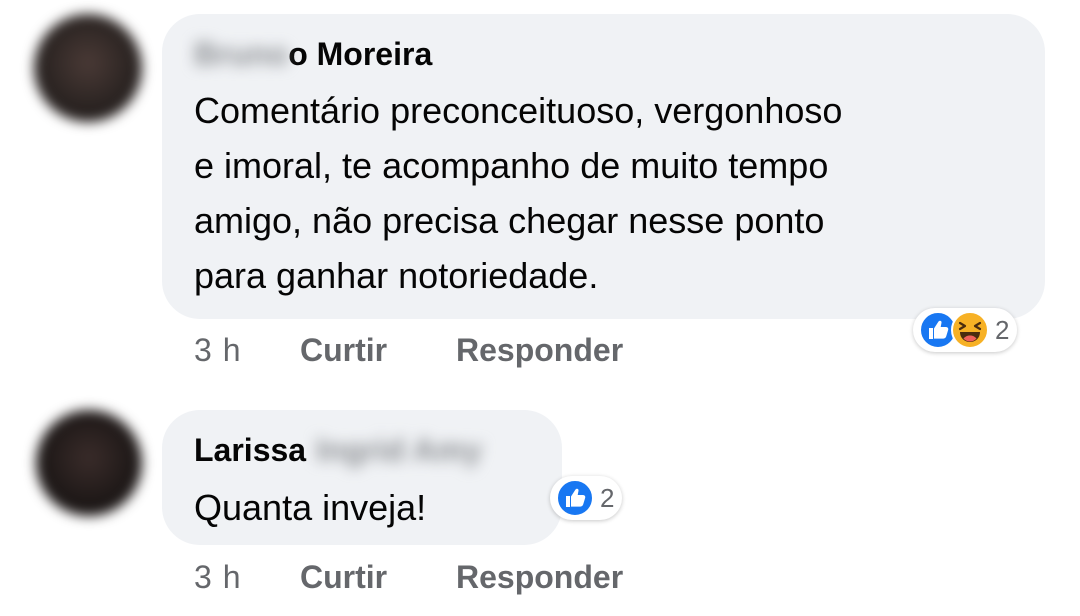 This screenshot has width=1080, height=616. I want to click on obscured-name-part: Ingrid Amy, so click(399, 450).